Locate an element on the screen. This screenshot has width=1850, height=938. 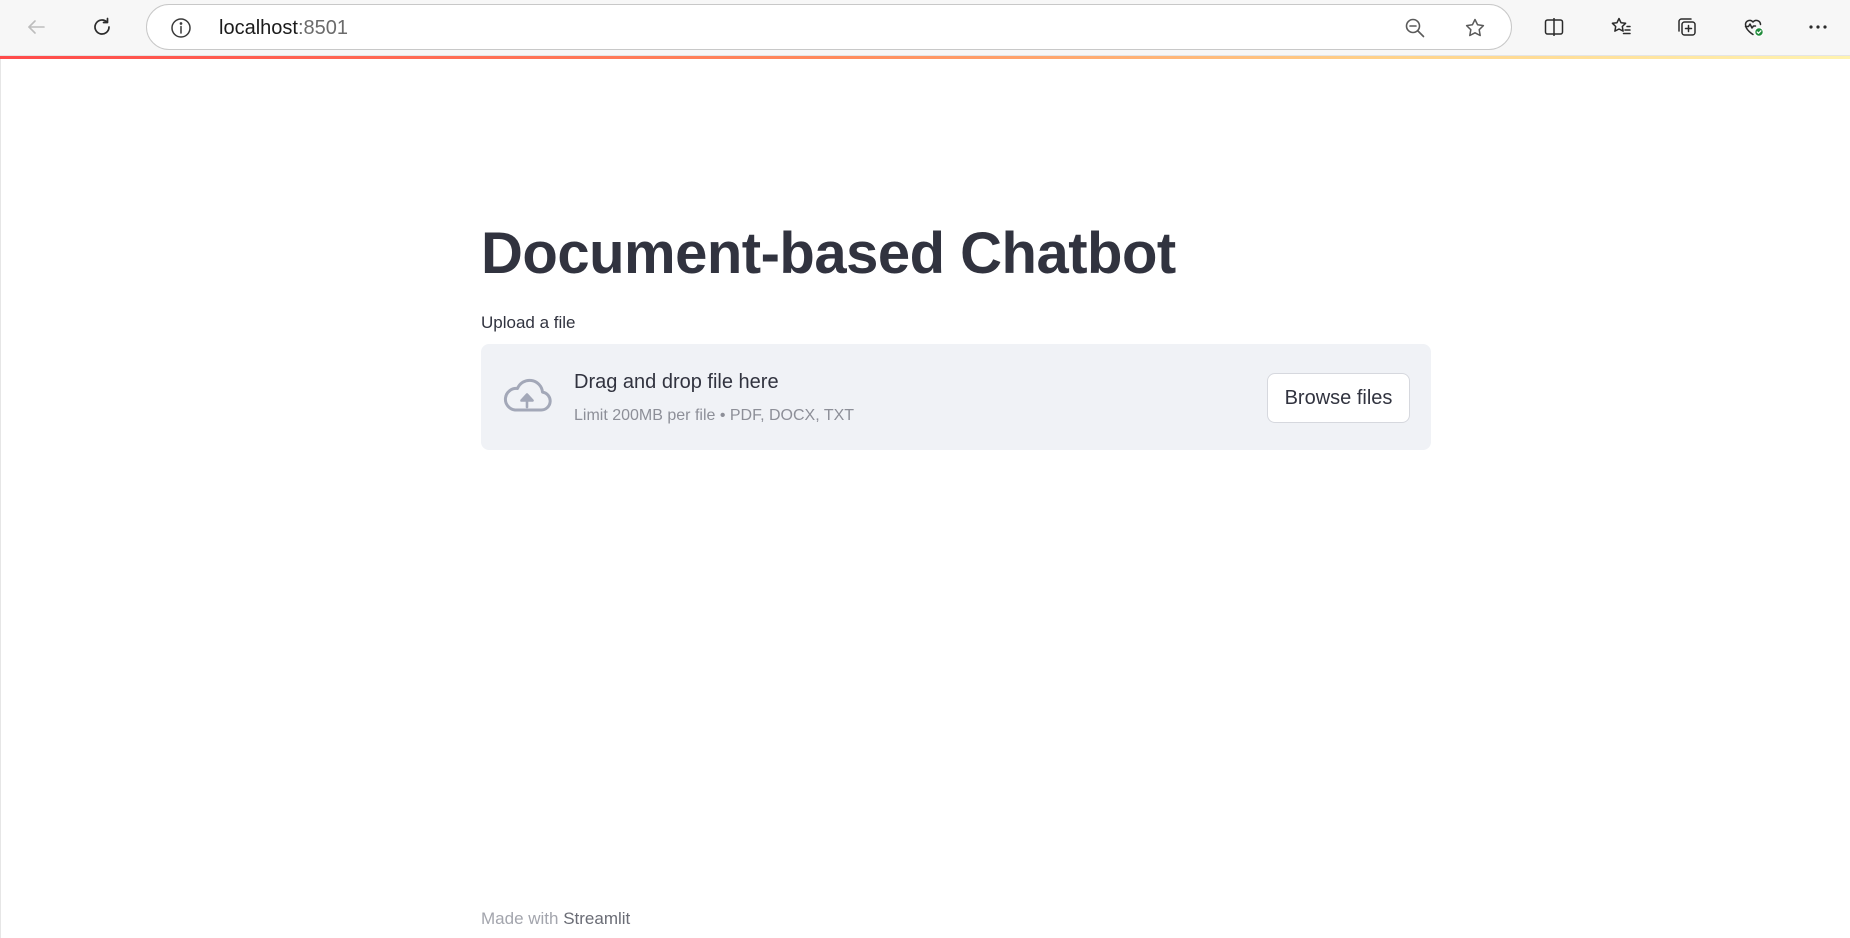
url-host: localhost is located at coordinates (258, 28).